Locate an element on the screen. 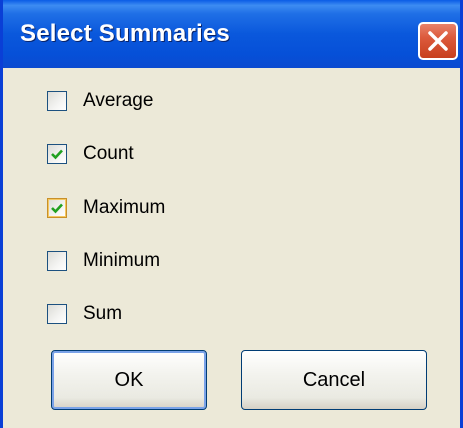 The width and height of the screenshot is (463, 428). cancel-button: Cancel is located at coordinates (334, 380).